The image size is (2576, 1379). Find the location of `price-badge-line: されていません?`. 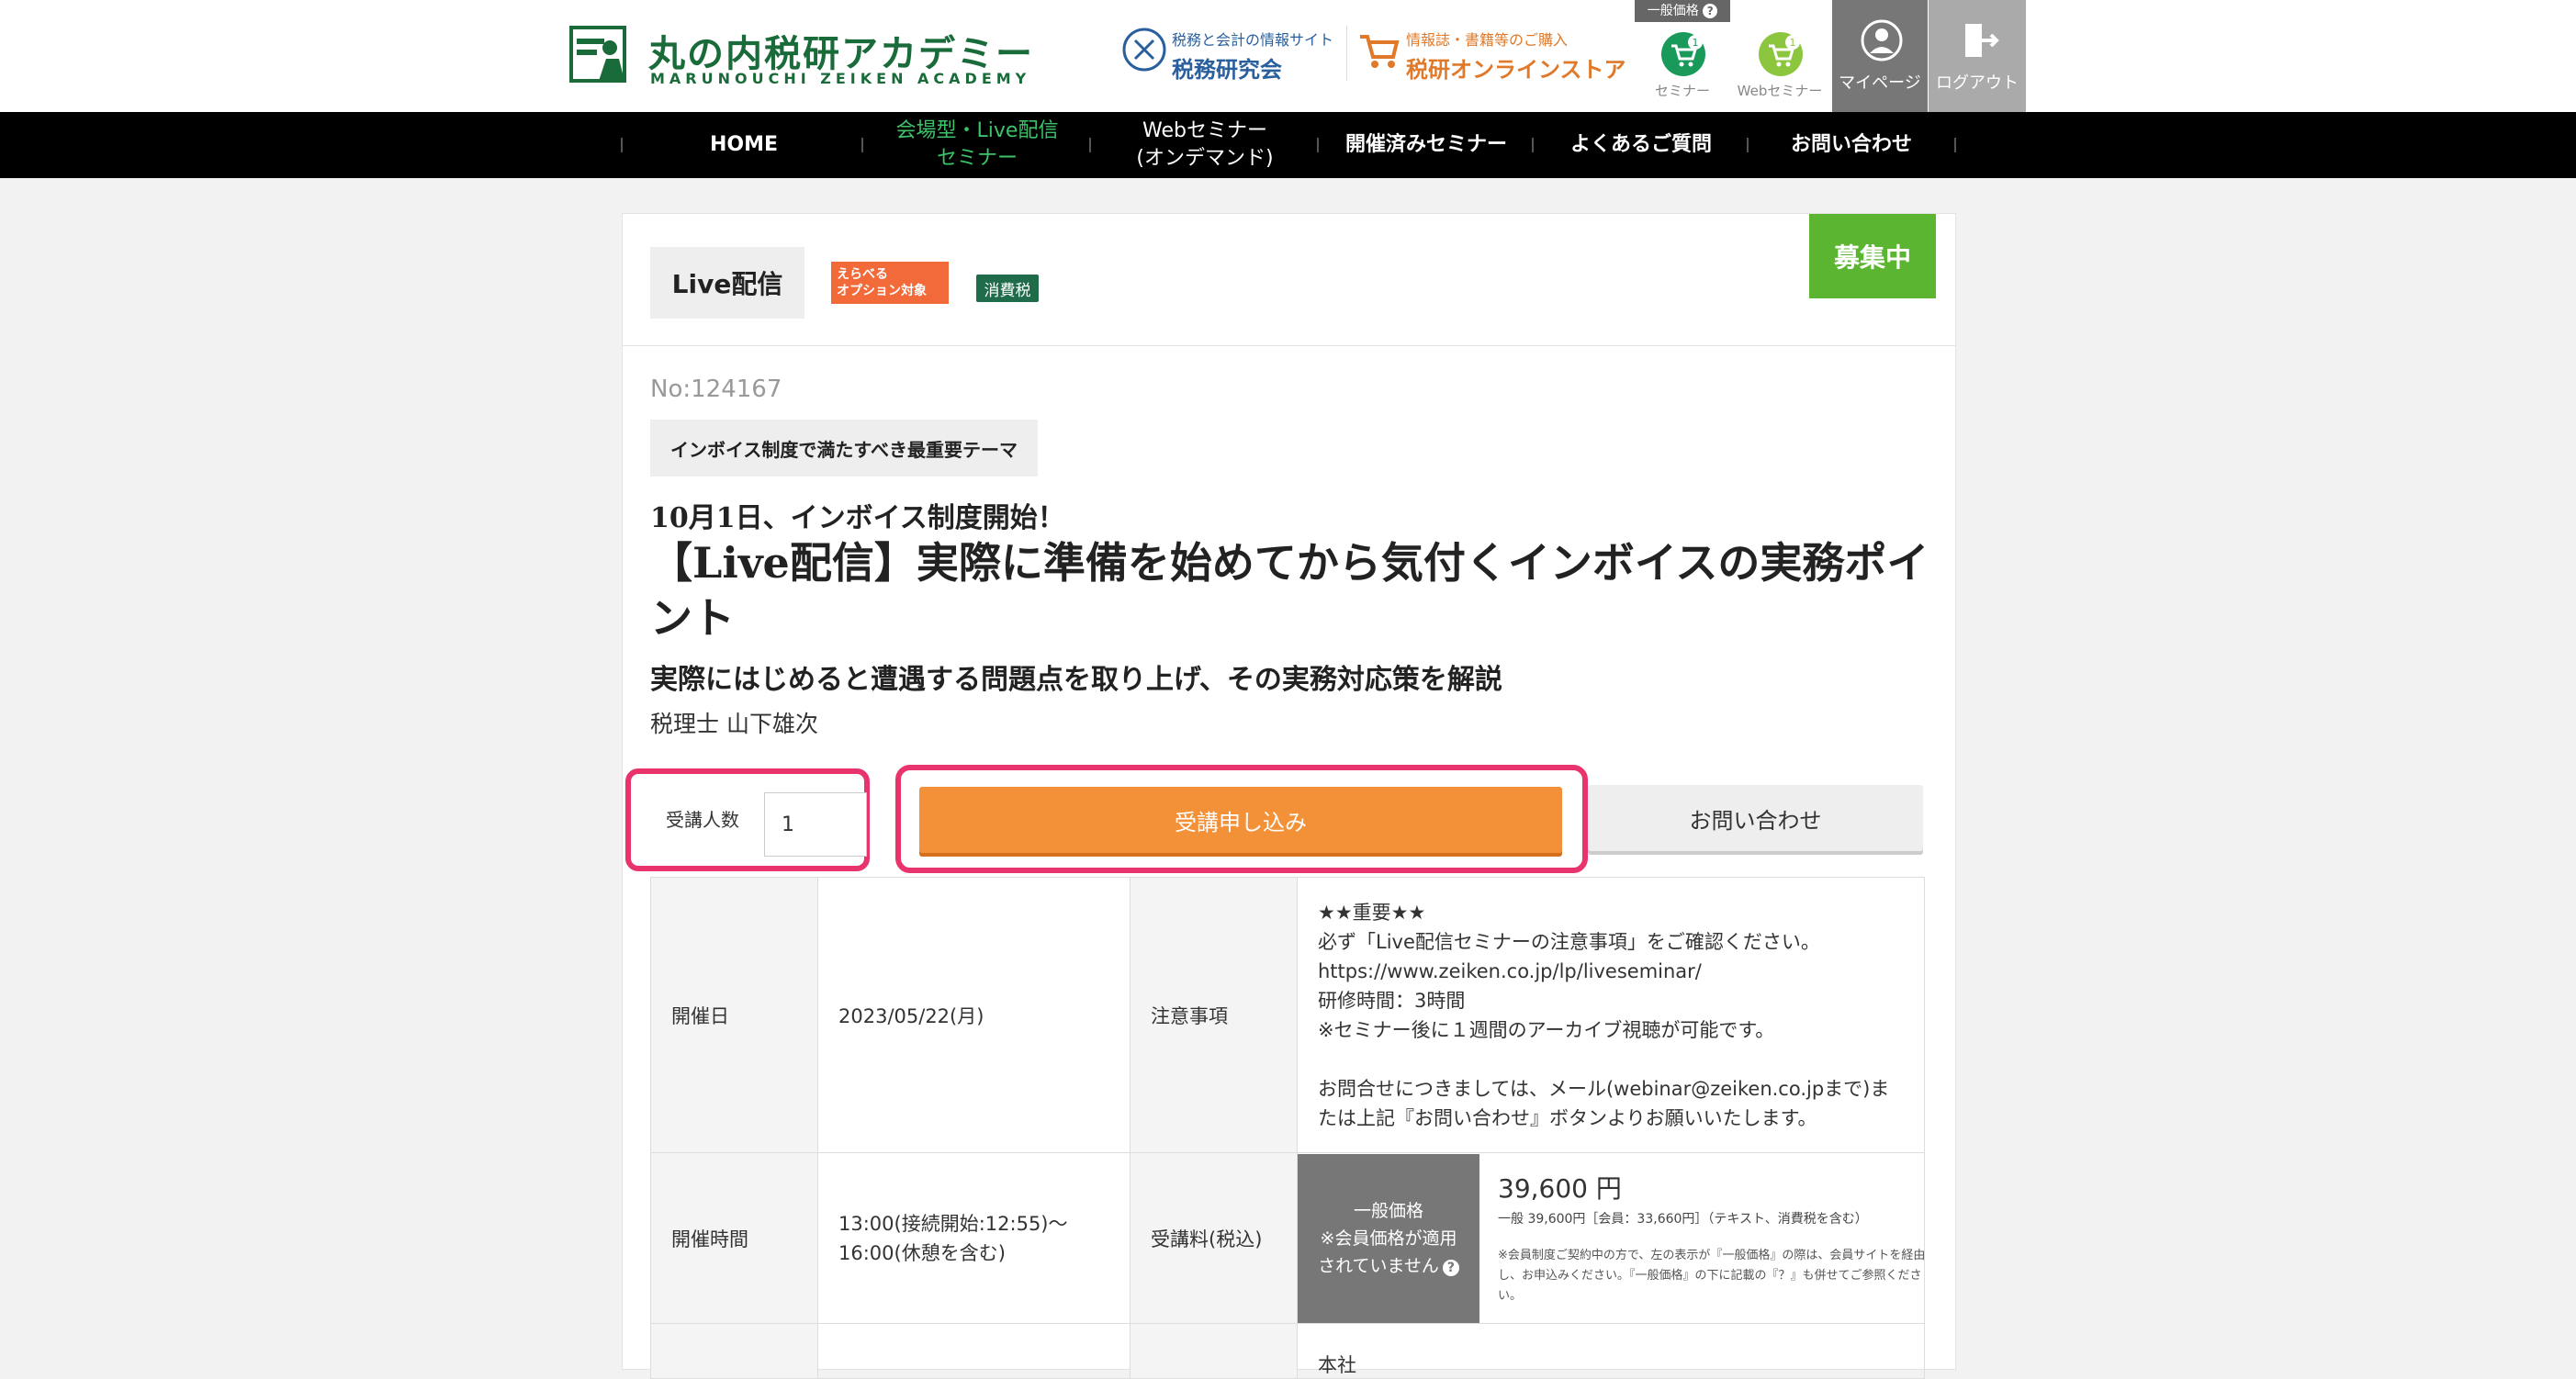

price-badge-line: されていません? is located at coordinates (1388, 1266).